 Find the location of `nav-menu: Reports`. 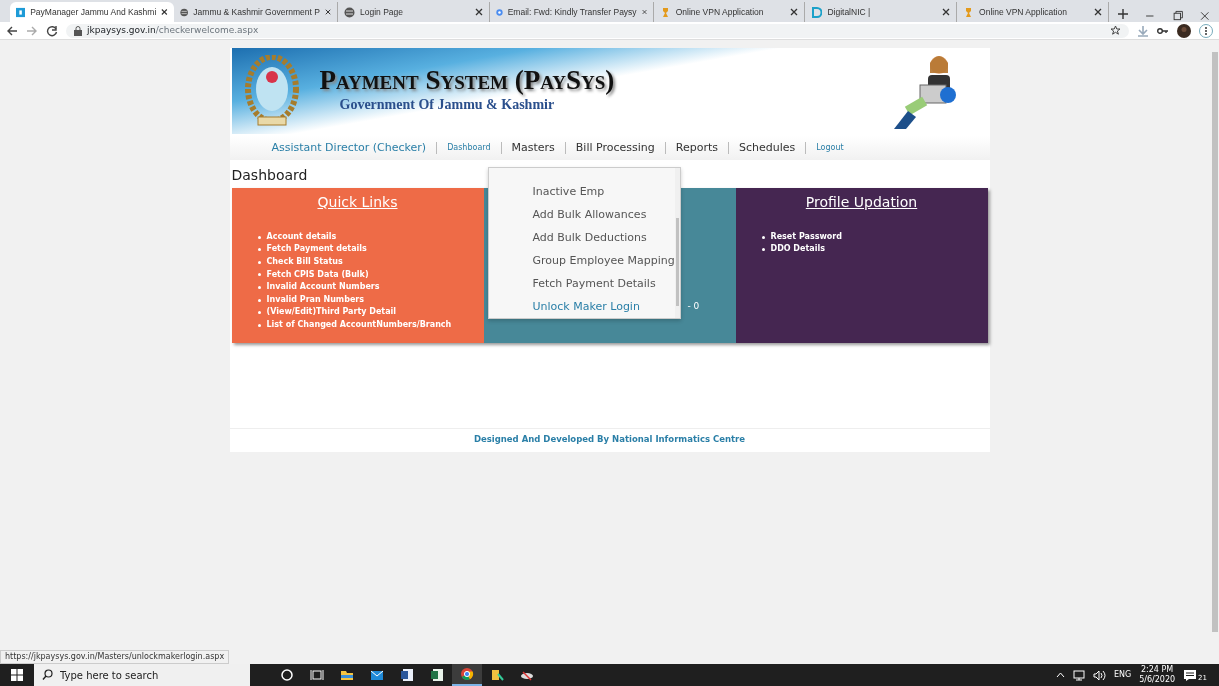

nav-menu: Reports is located at coordinates (696, 148).